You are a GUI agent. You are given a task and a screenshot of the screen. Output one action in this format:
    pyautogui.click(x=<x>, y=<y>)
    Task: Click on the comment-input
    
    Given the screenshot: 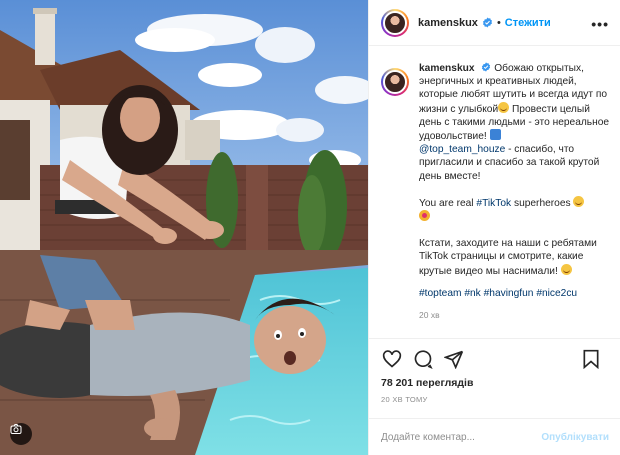 What is the action you would take?
    pyautogui.click(x=461, y=437)
    